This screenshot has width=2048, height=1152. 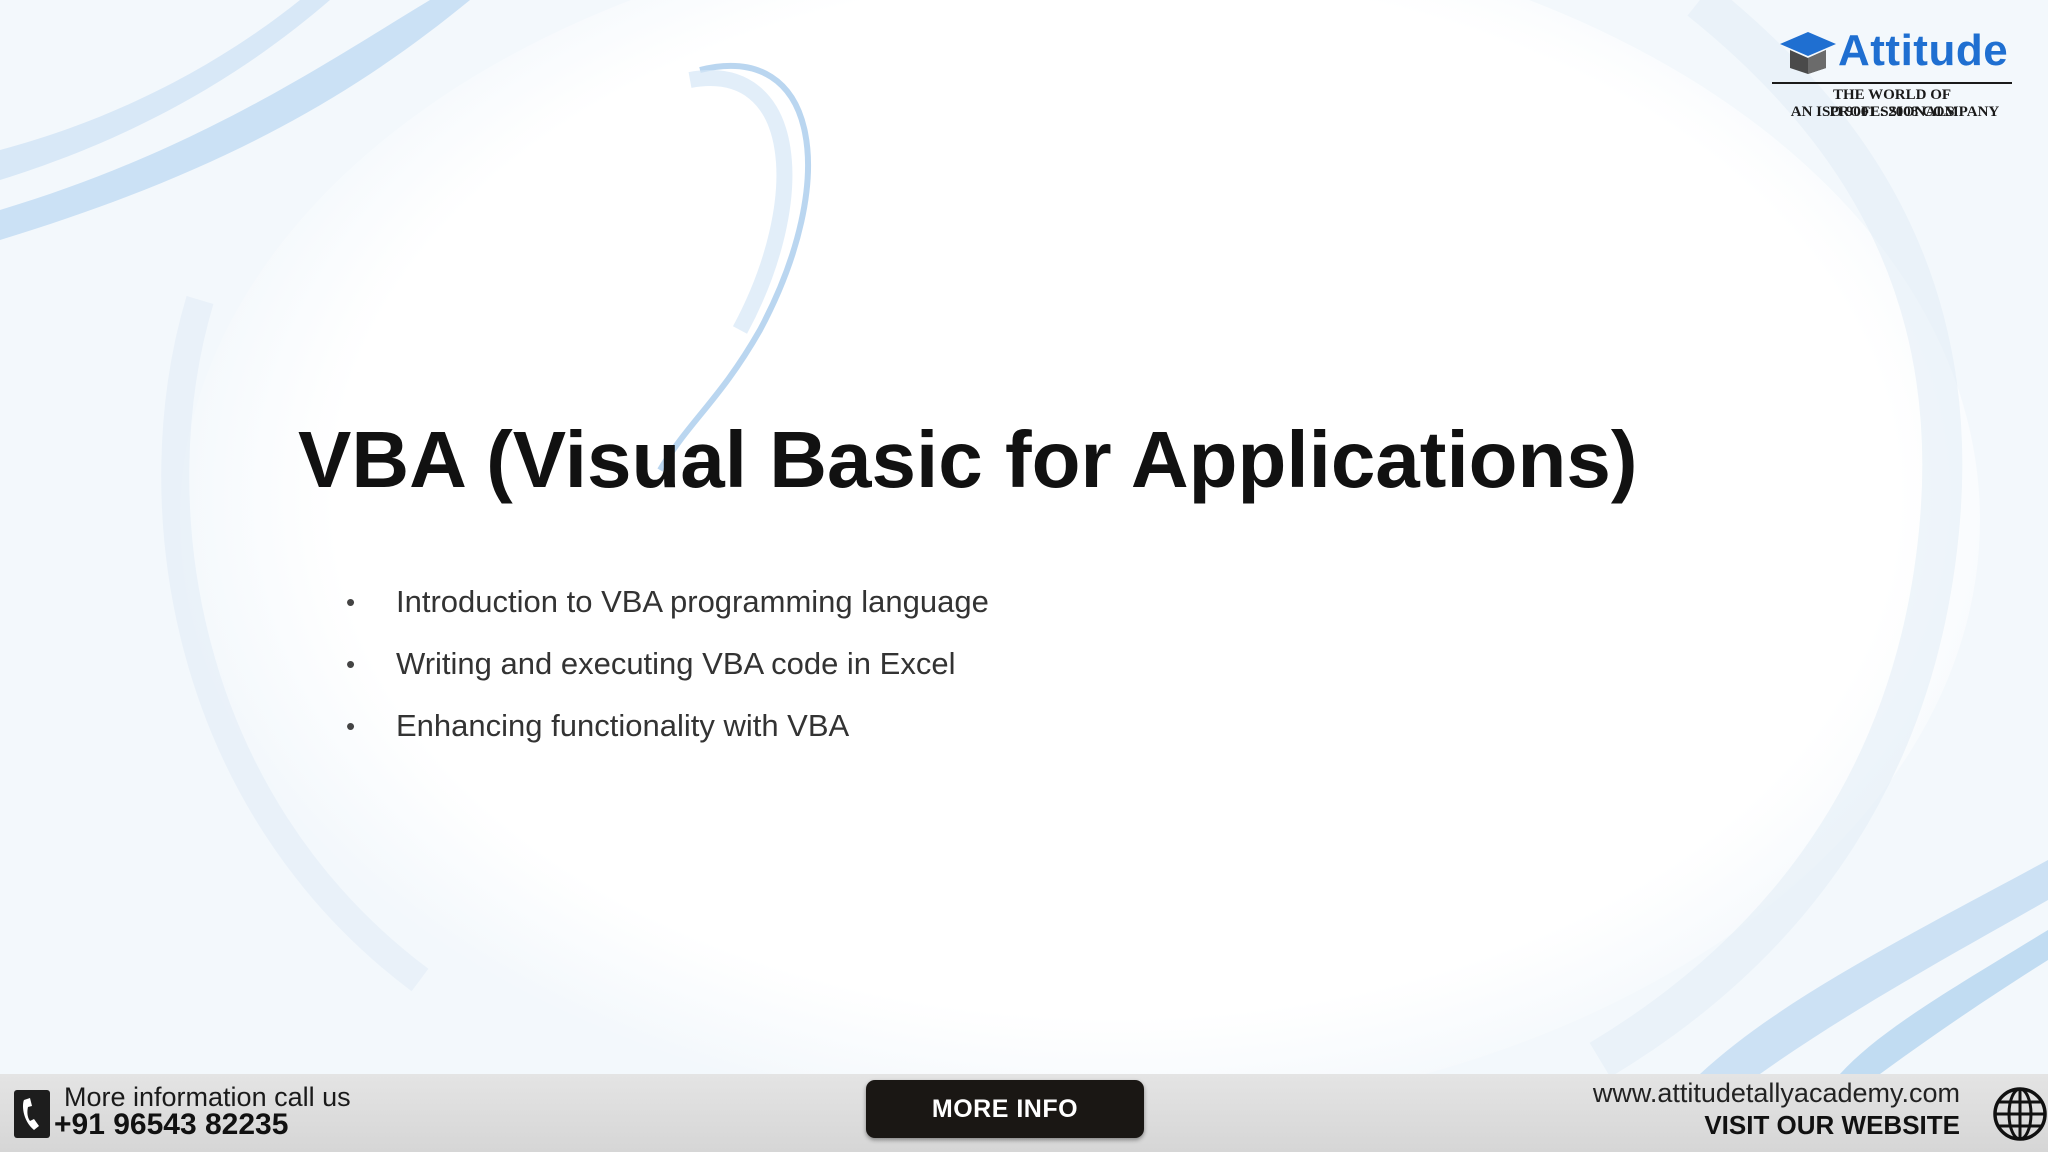 I want to click on bullet-text: Enhancing functionality with VBA, so click(x=623, y=725).